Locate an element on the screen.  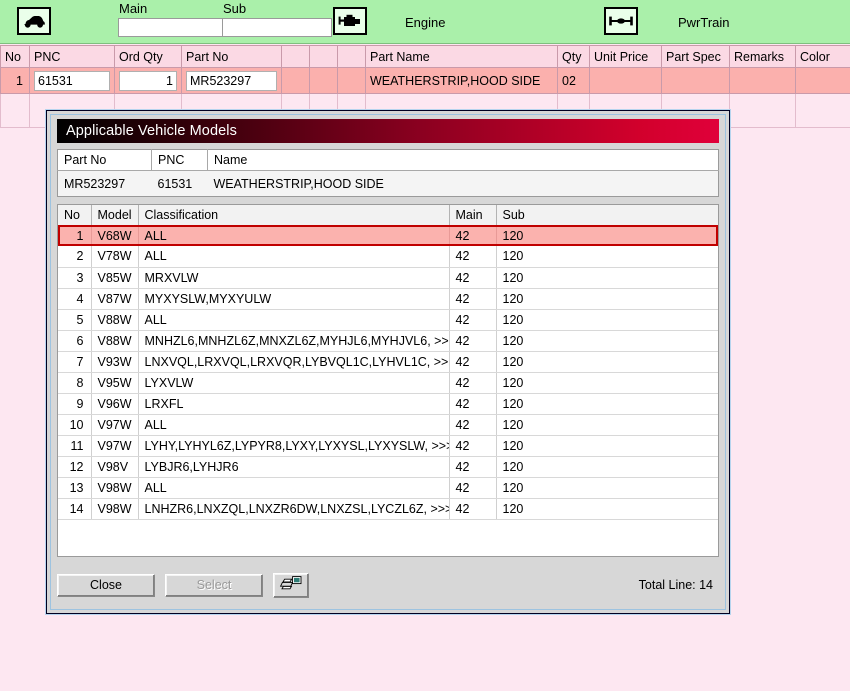
models-cell-no: 11 is located at coordinates (75, 446).